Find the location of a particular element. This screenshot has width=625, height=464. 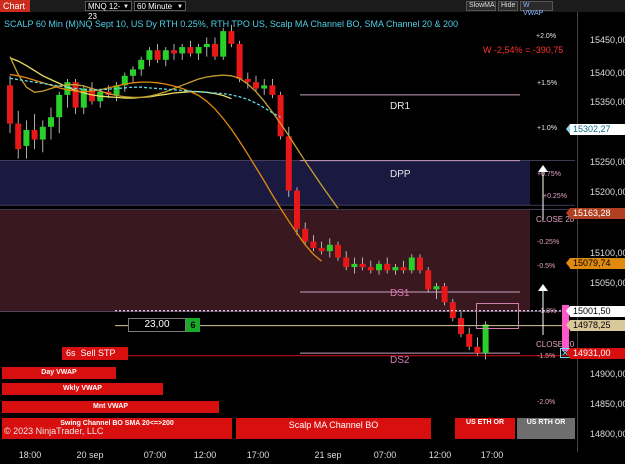

price-tag-entry: 14978,25 is located at coordinates (595, 325).